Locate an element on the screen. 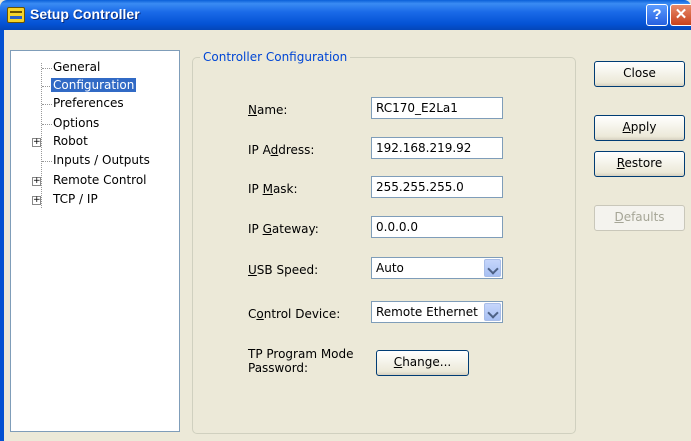  apply-button: Apply is located at coordinates (639, 128).